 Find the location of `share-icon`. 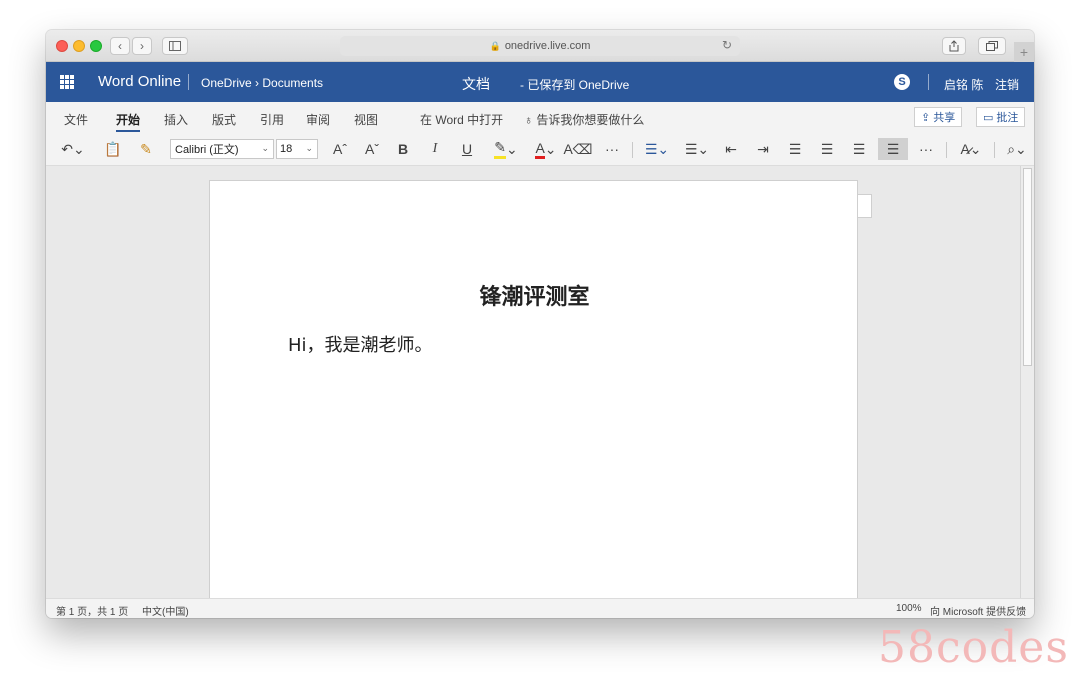

share-icon is located at coordinates (954, 46).